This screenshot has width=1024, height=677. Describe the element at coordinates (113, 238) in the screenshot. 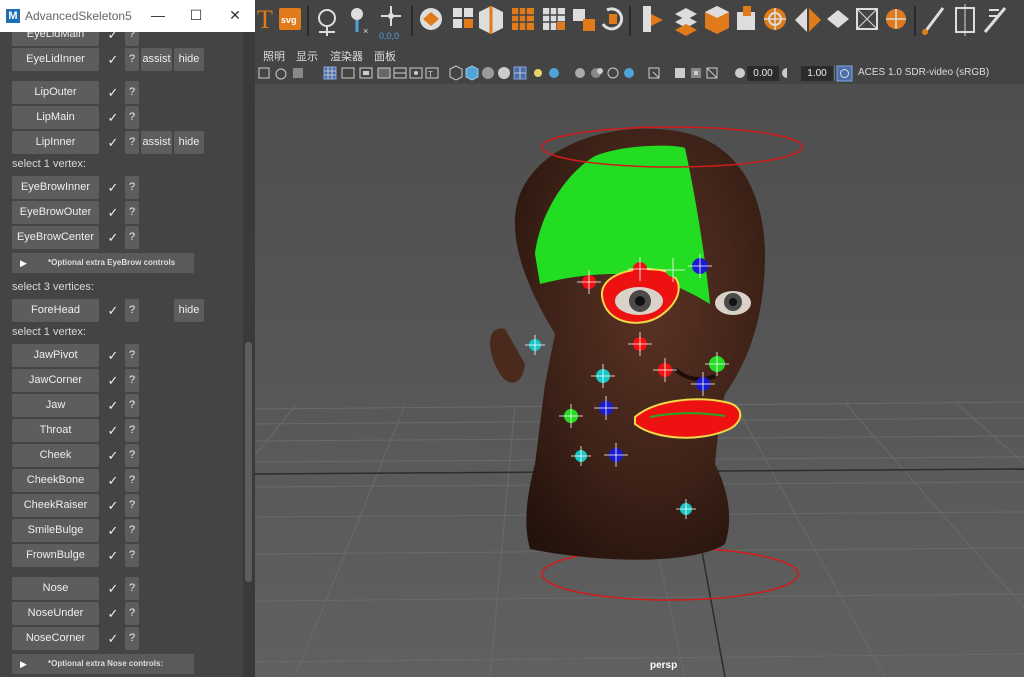

I see `eyebrowcenter-checkbox: ✓` at that location.